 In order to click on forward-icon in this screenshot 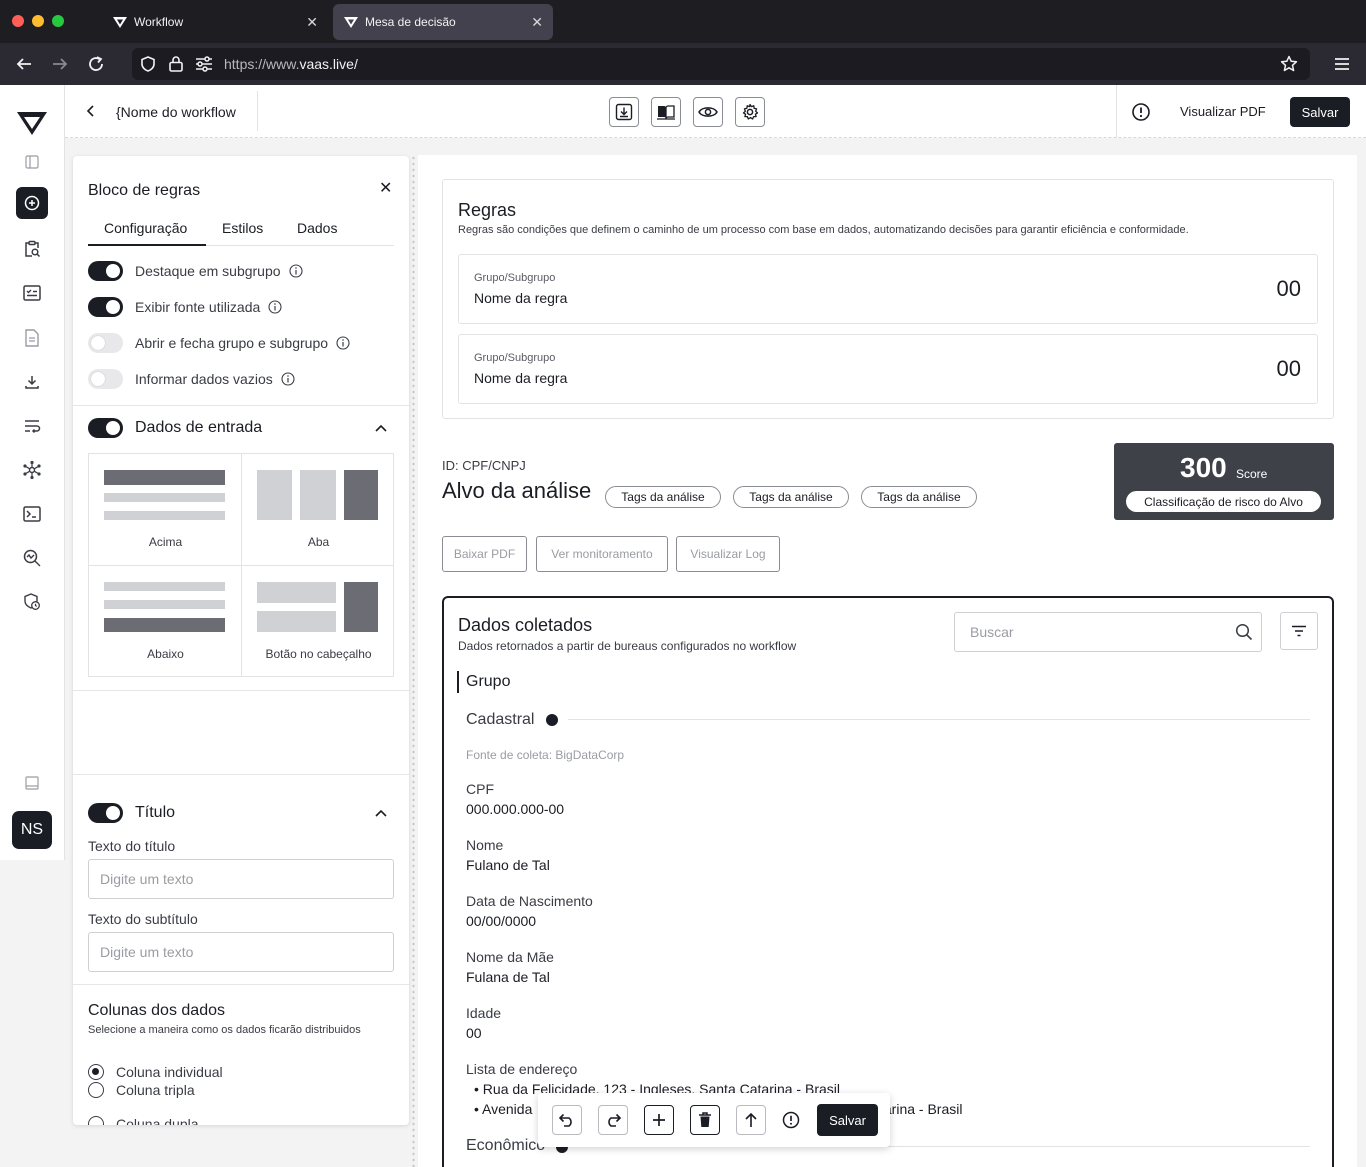, I will do `click(60, 64)`.